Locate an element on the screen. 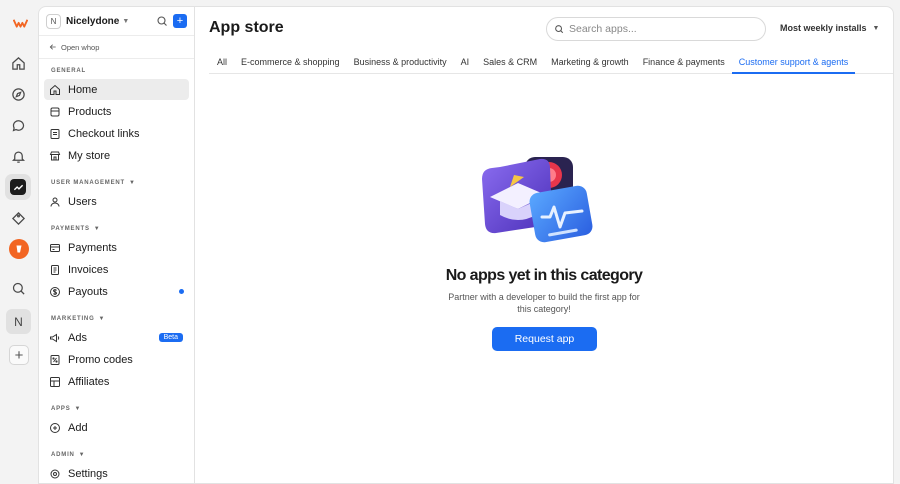 This screenshot has width=900, height=484. request-app-button: Request app is located at coordinates (544, 339).